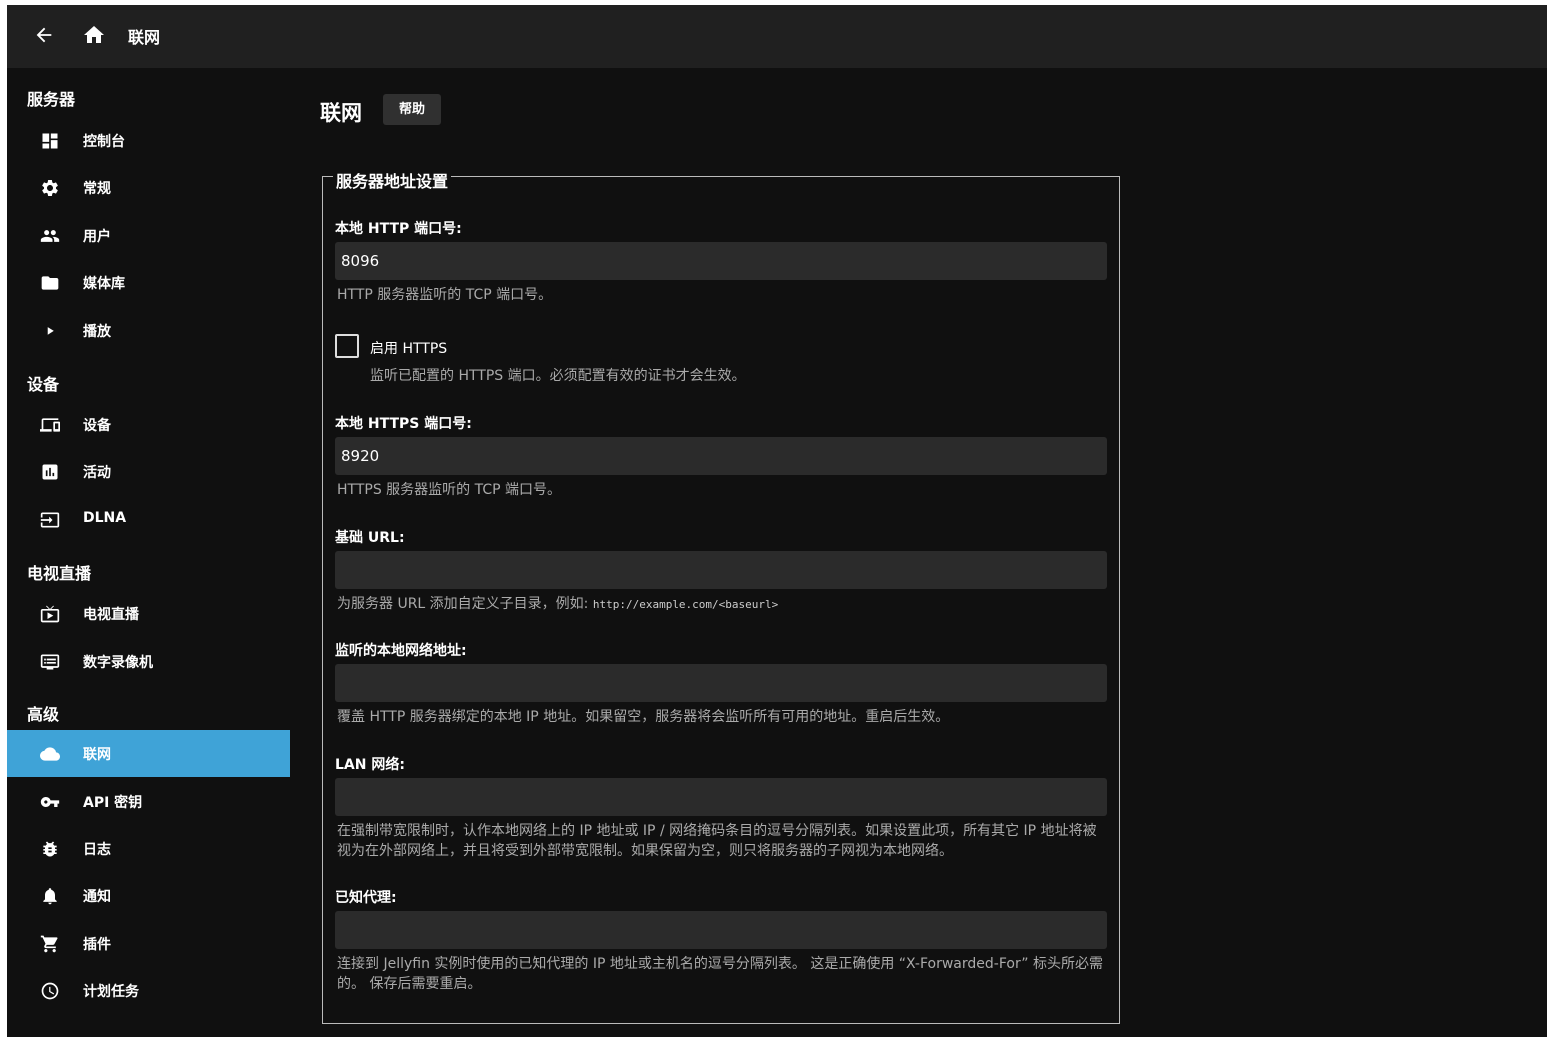 The image size is (1553, 1042). What do you see at coordinates (97, 332) in the screenshot?
I see `sidebar-item-label: 播放` at bounding box center [97, 332].